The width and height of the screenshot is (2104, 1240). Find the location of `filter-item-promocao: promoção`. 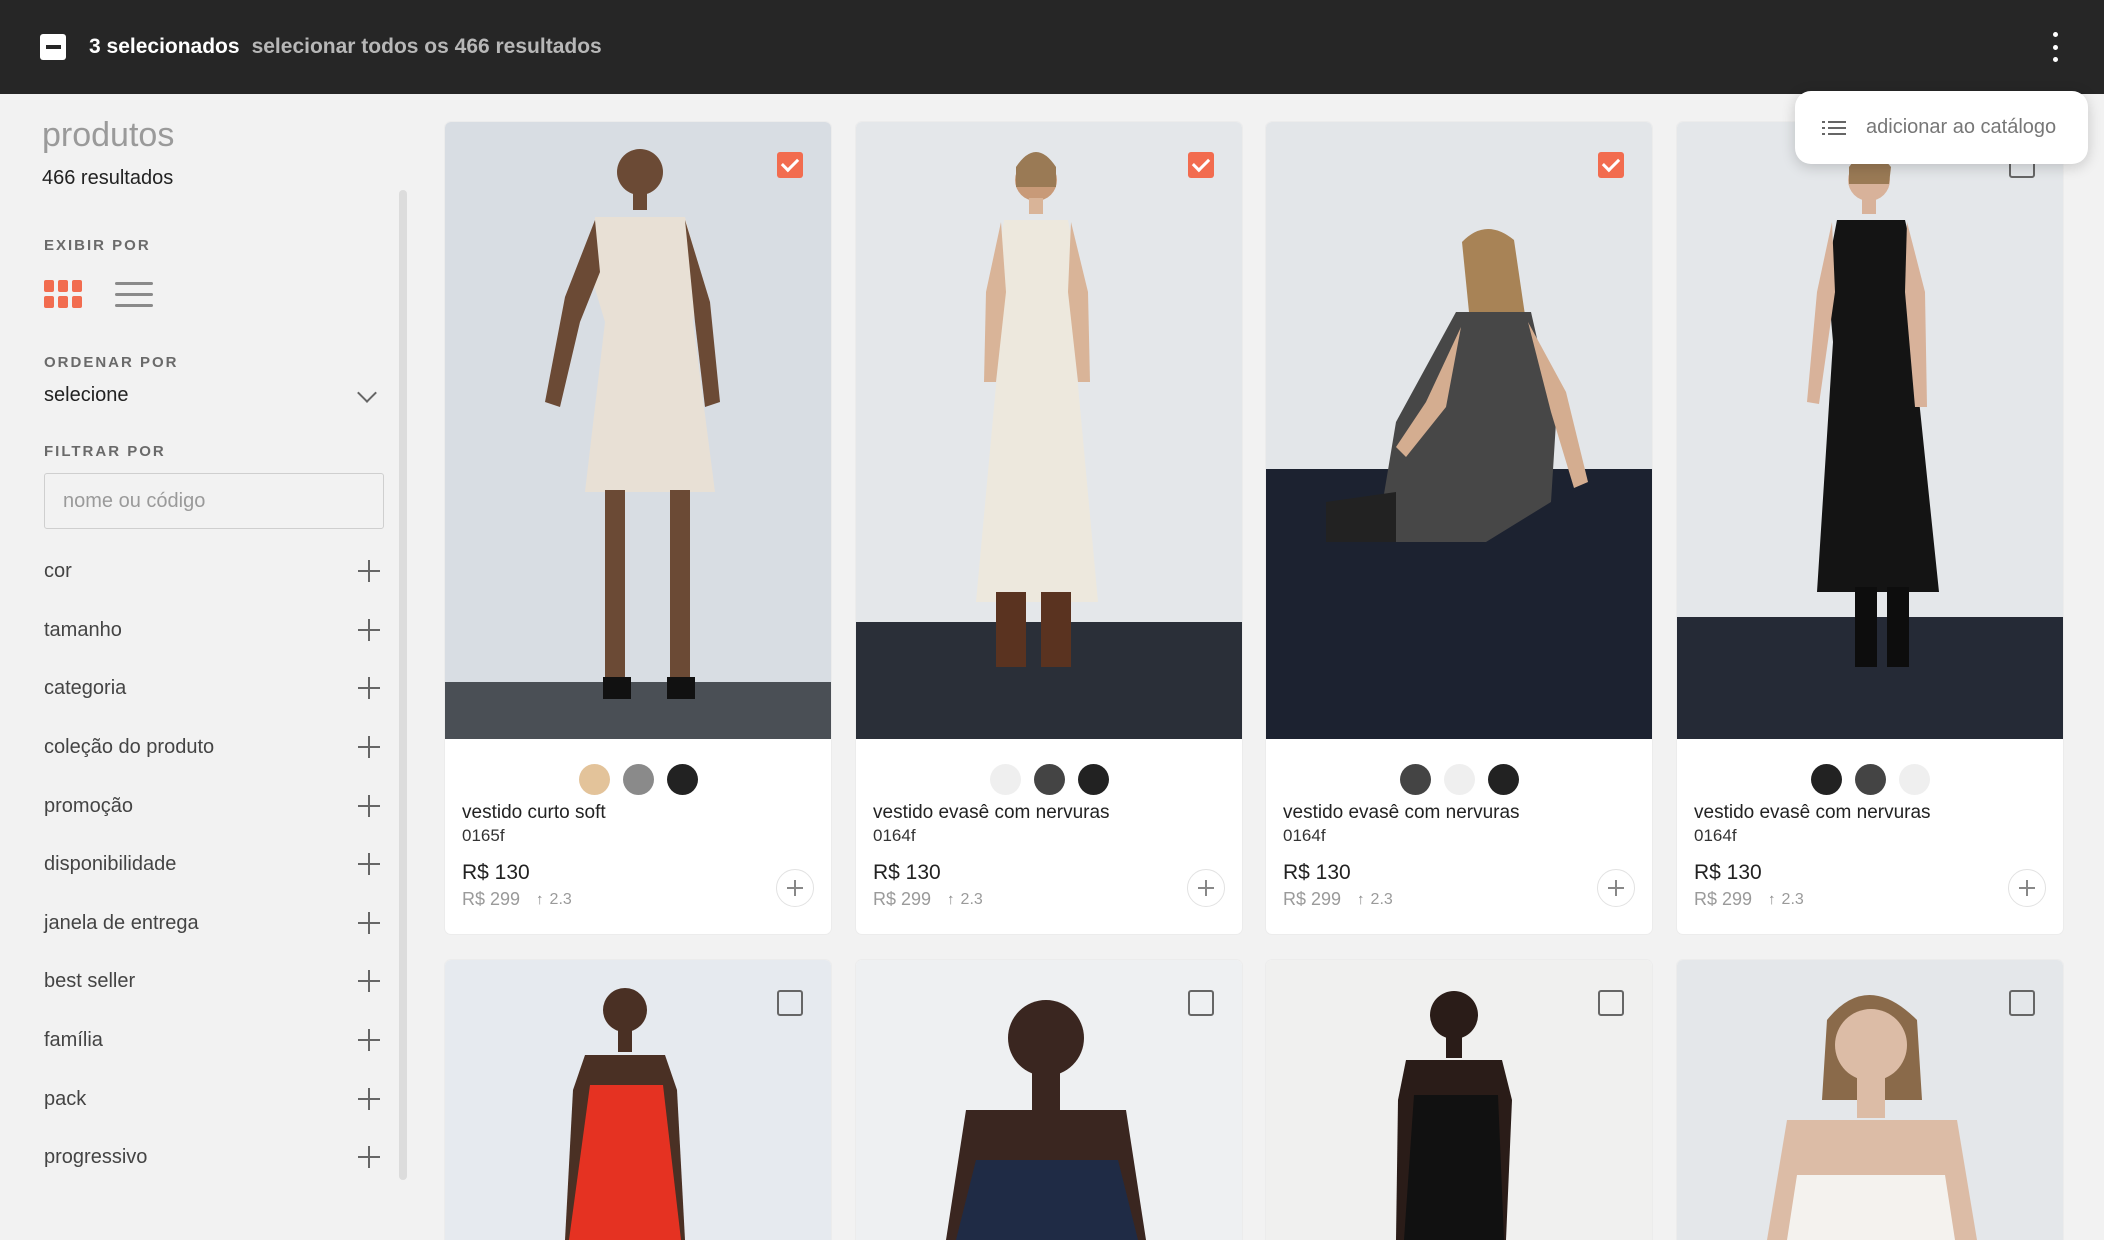

filter-item-promocao: promoção is located at coordinates (212, 806).